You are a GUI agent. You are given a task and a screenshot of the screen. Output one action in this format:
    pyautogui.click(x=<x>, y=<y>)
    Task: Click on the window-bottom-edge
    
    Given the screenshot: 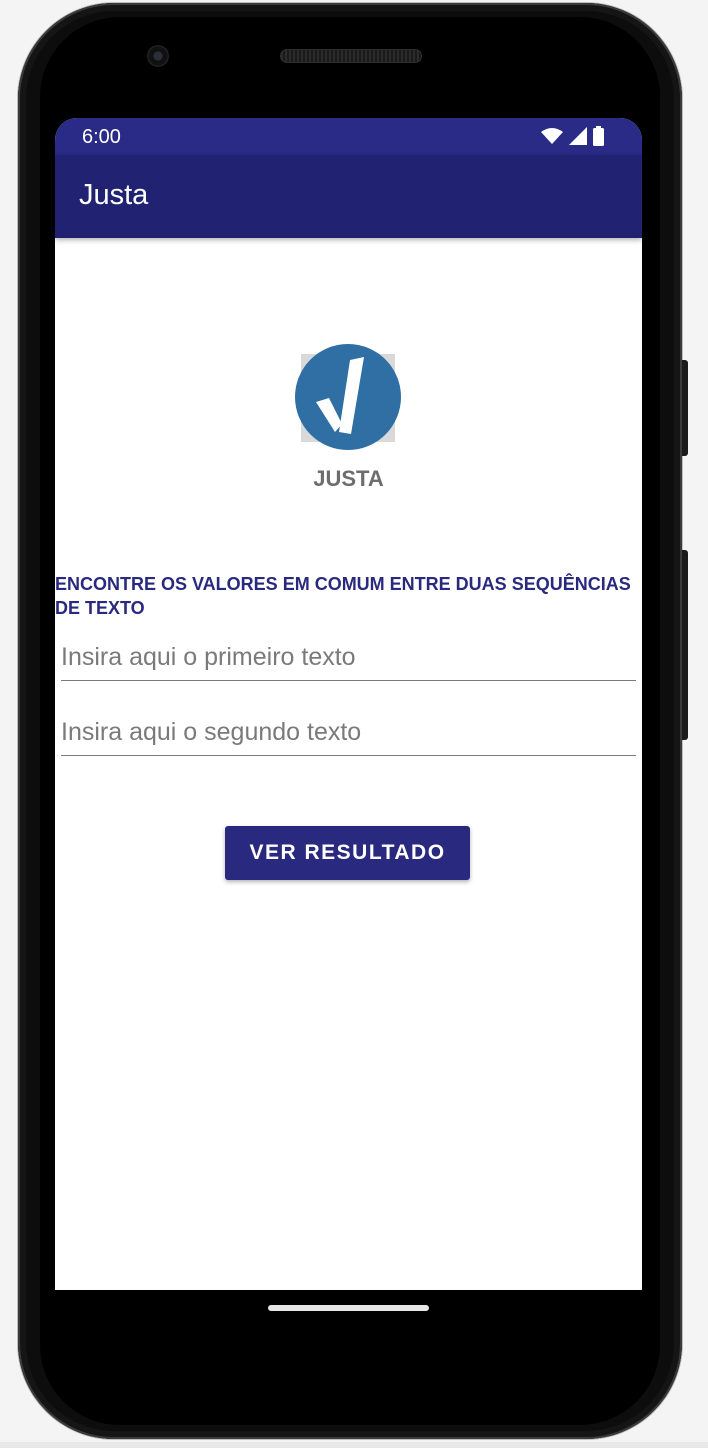 What is the action you would take?
    pyautogui.click(x=354, y=1445)
    